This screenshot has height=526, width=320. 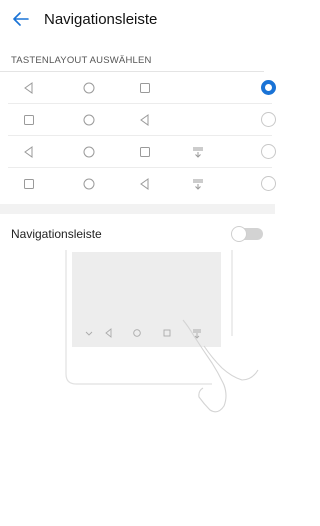 I want to click on back-arrow-icon, so click(x=21, y=19).